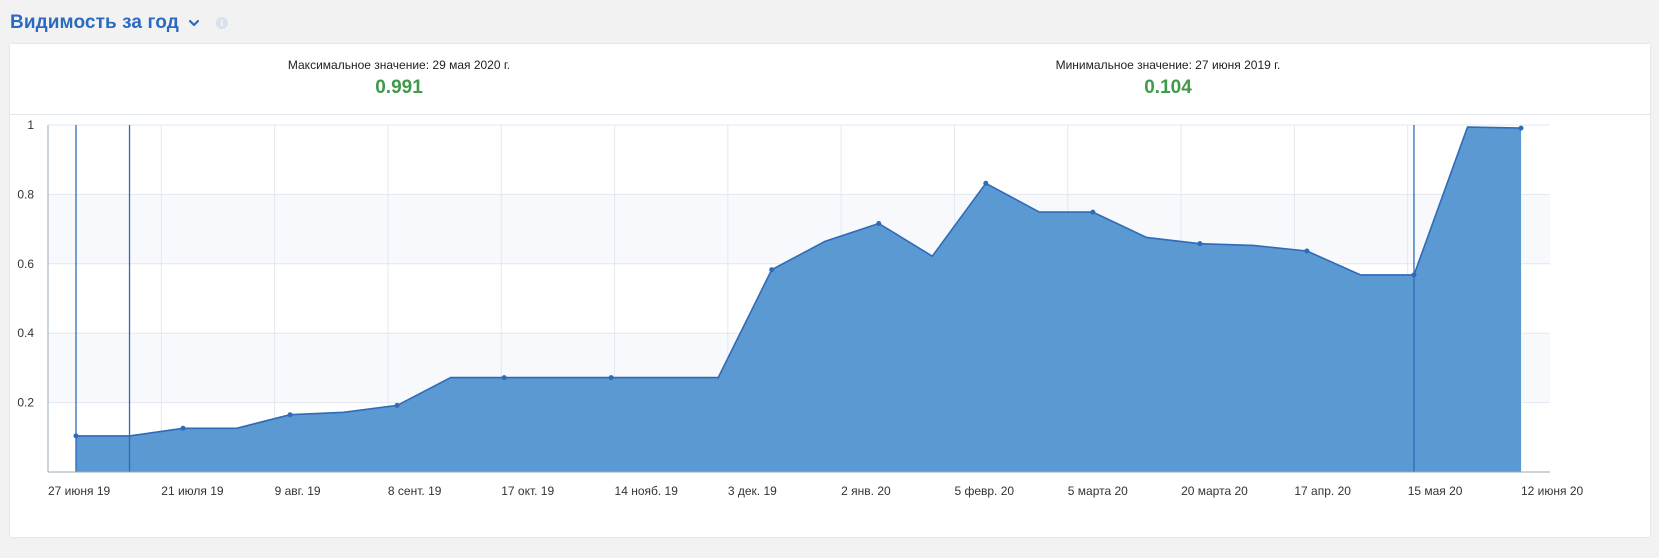 Image resolution: width=1659 pixels, height=558 pixels. I want to click on y-tick-label: 1, so click(30, 125).